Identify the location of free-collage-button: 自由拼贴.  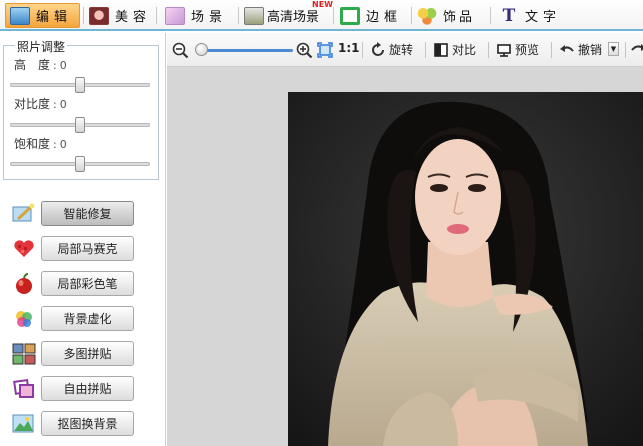
(87, 388).